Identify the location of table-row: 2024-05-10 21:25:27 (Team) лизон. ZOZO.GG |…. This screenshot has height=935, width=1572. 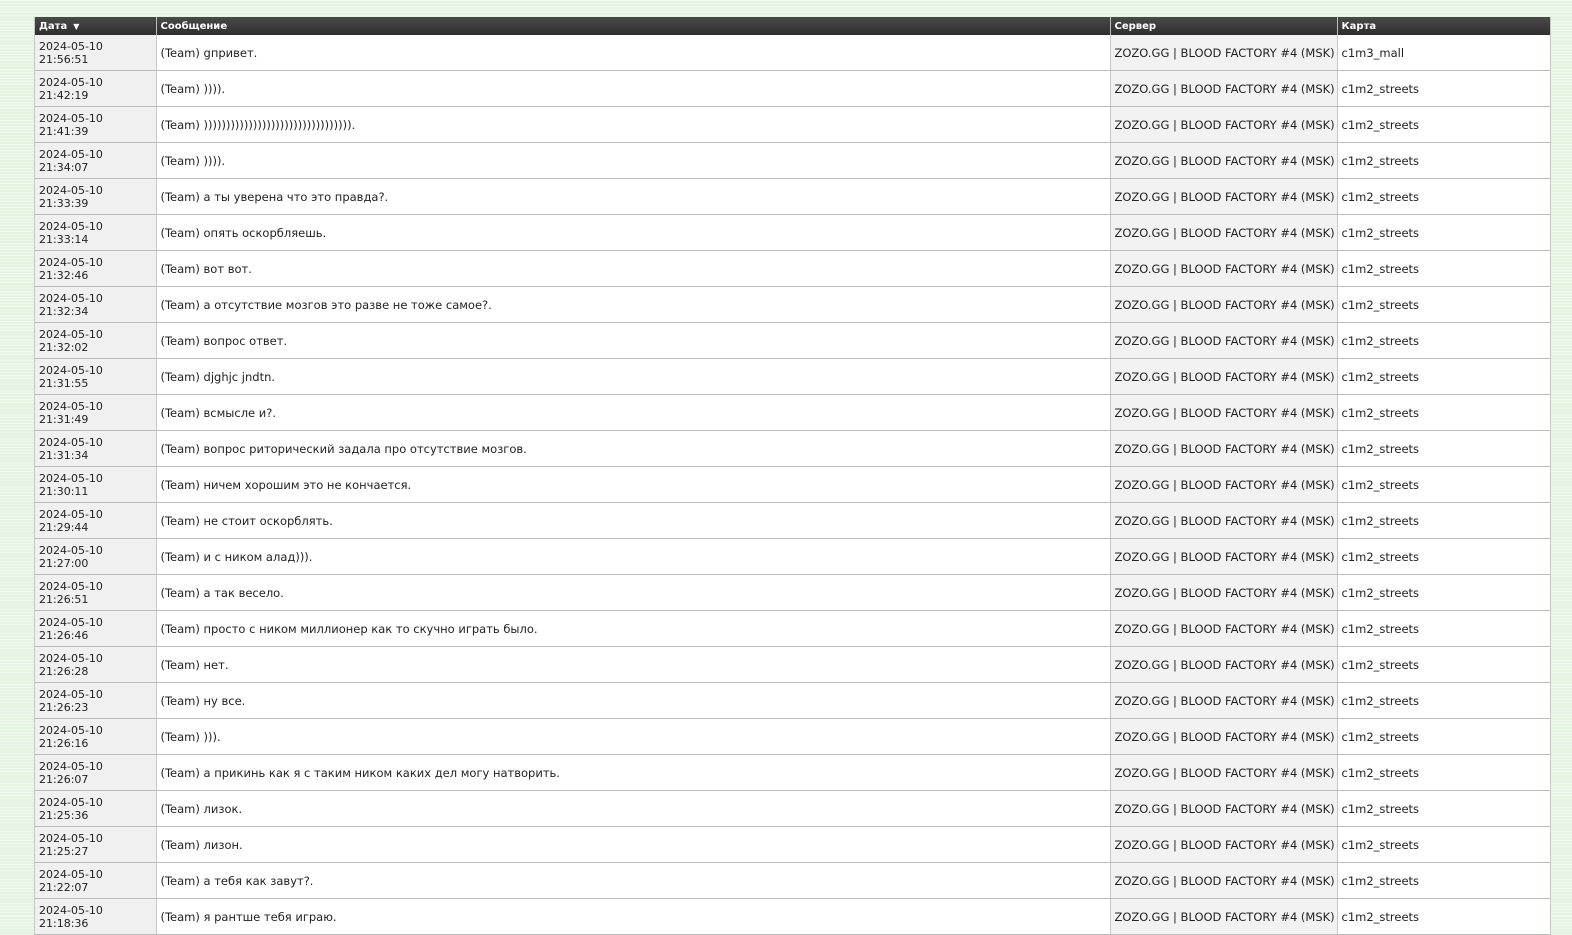
(792, 844).